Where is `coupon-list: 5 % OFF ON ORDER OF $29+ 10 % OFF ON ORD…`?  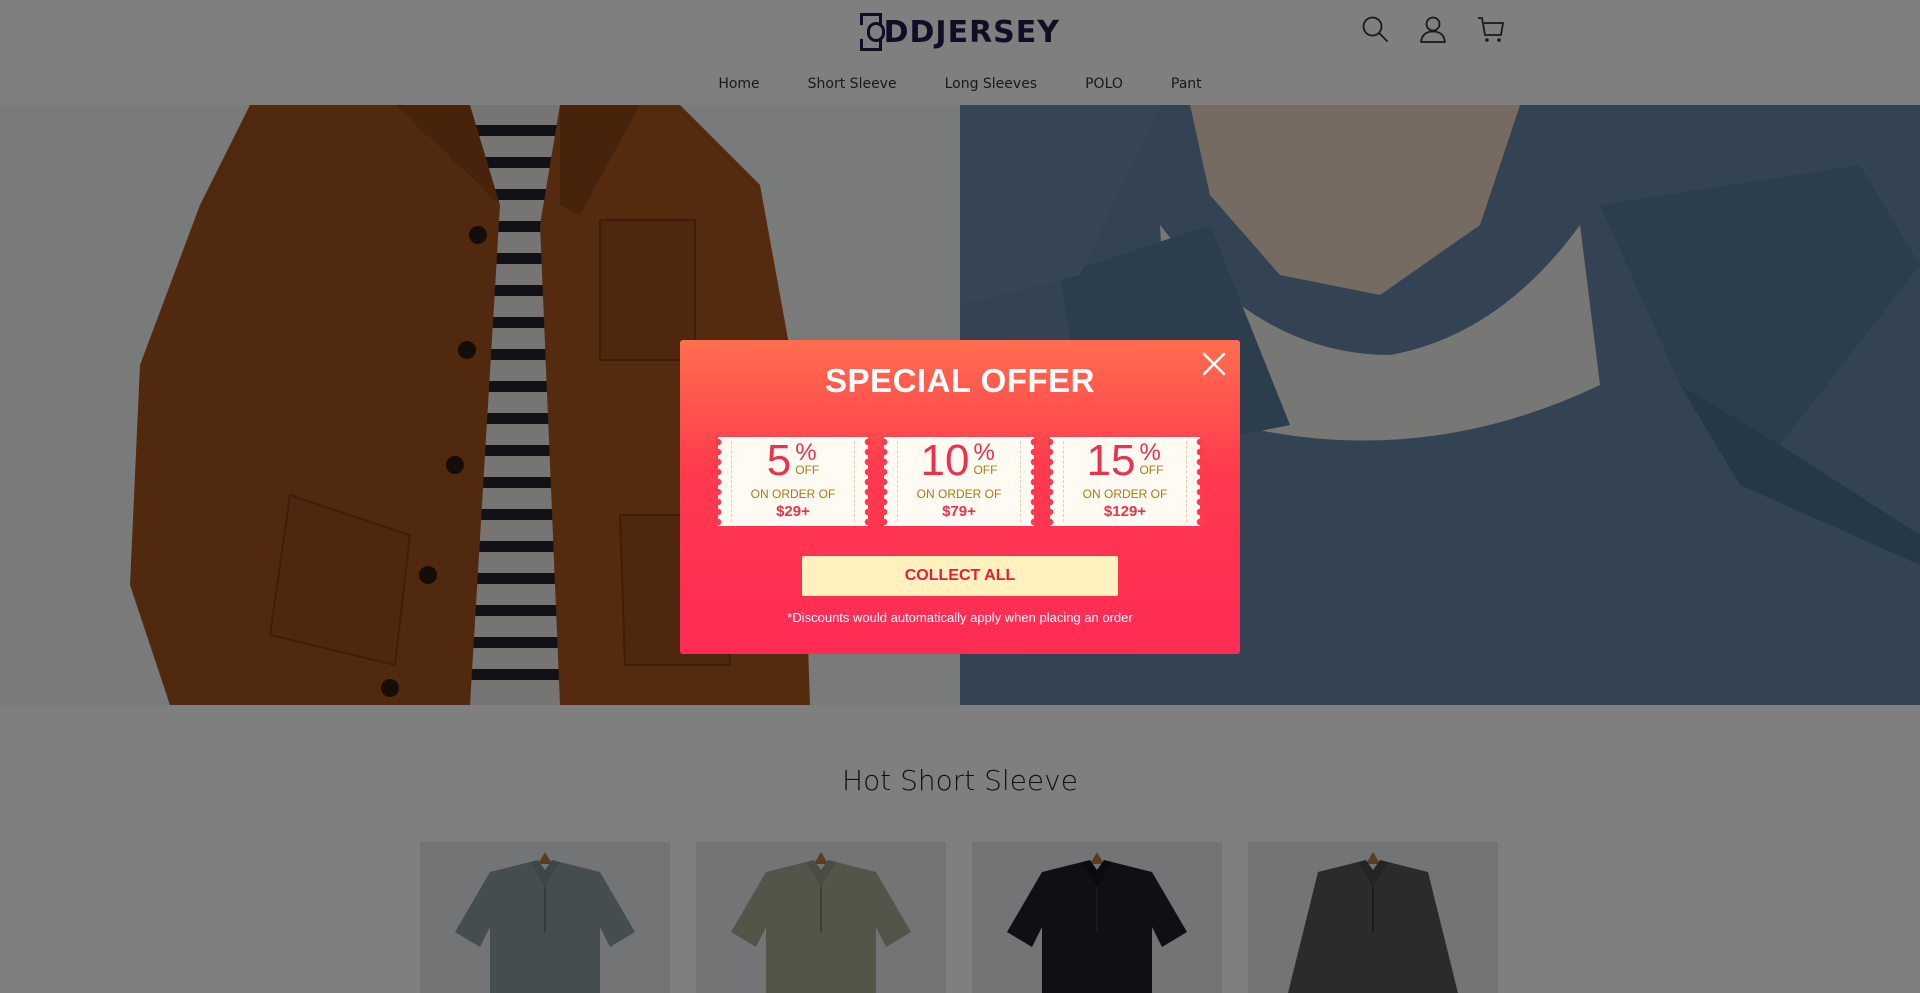
coupon-list: 5 % OFF ON ORDER OF $29+ 10 % OFF ON ORD… is located at coordinates (959, 481).